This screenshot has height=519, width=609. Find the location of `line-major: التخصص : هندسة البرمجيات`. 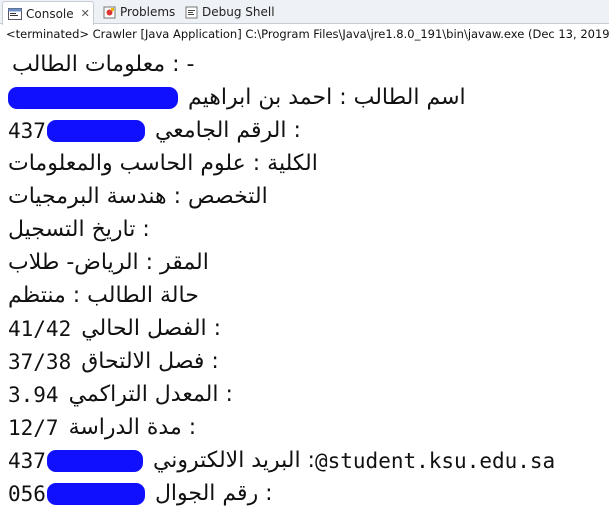

line-major: التخصص : هندسة البرمجيات is located at coordinates (138, 196).